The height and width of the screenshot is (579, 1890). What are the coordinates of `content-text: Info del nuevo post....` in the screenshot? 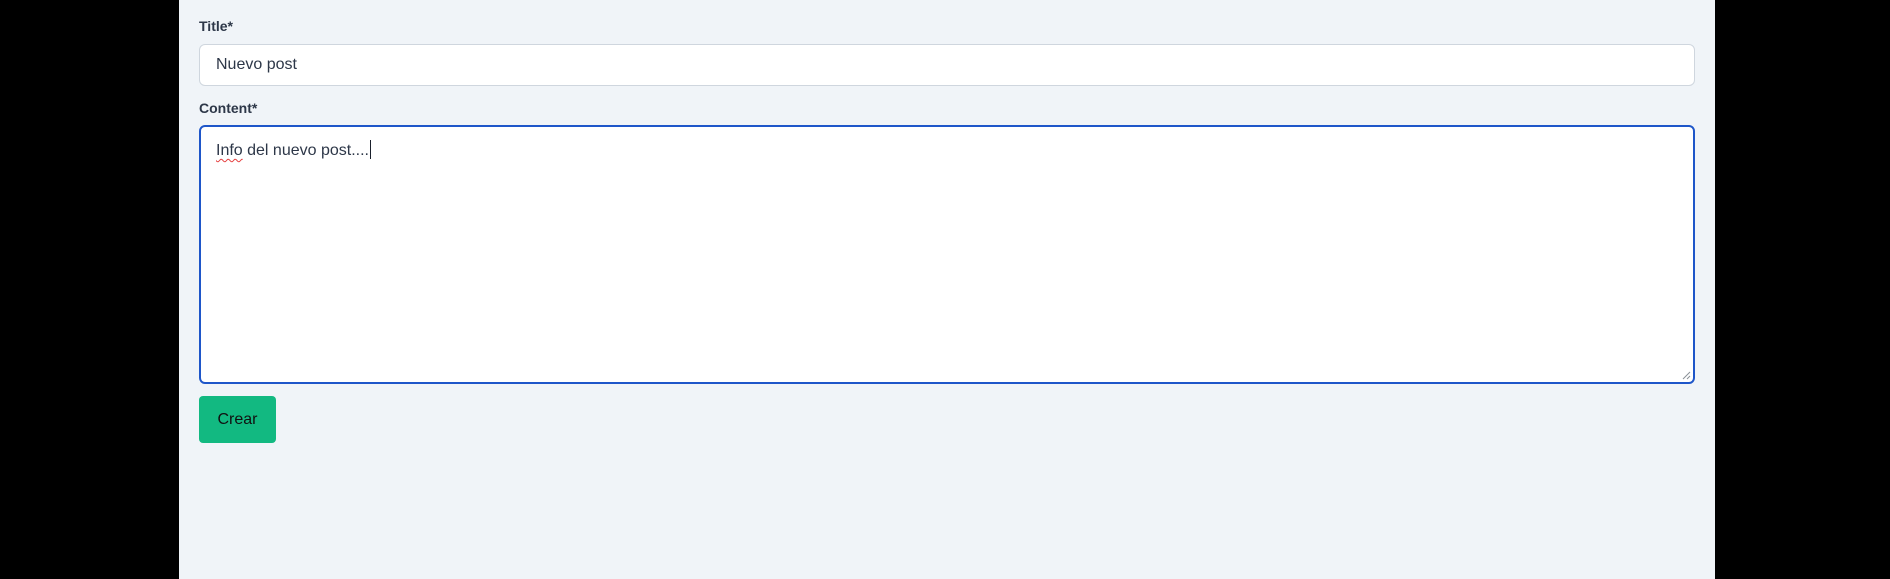 It's located at (293, 149).